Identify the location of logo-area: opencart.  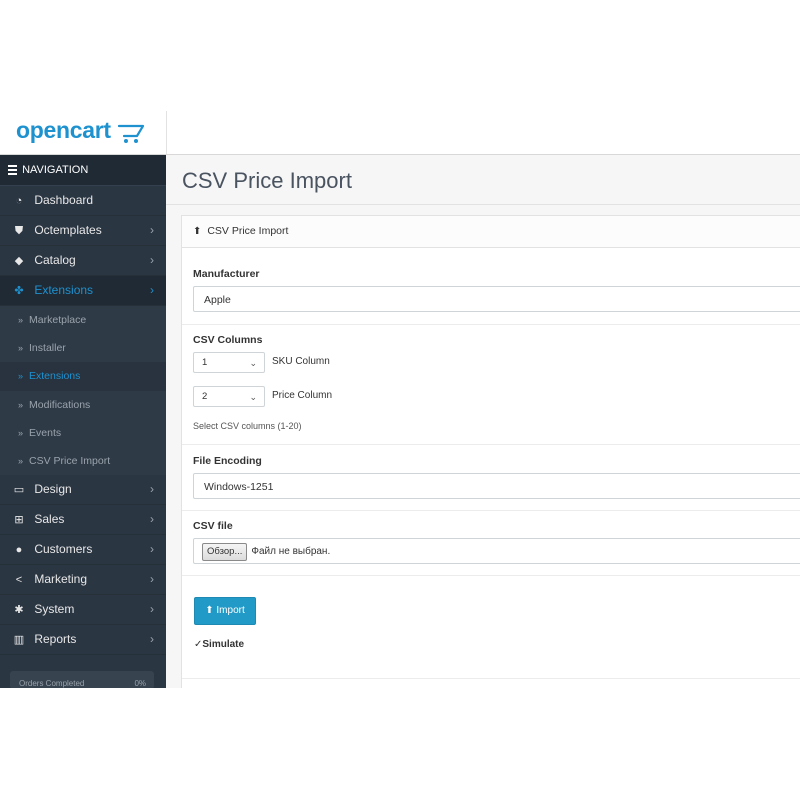
(83, 132).